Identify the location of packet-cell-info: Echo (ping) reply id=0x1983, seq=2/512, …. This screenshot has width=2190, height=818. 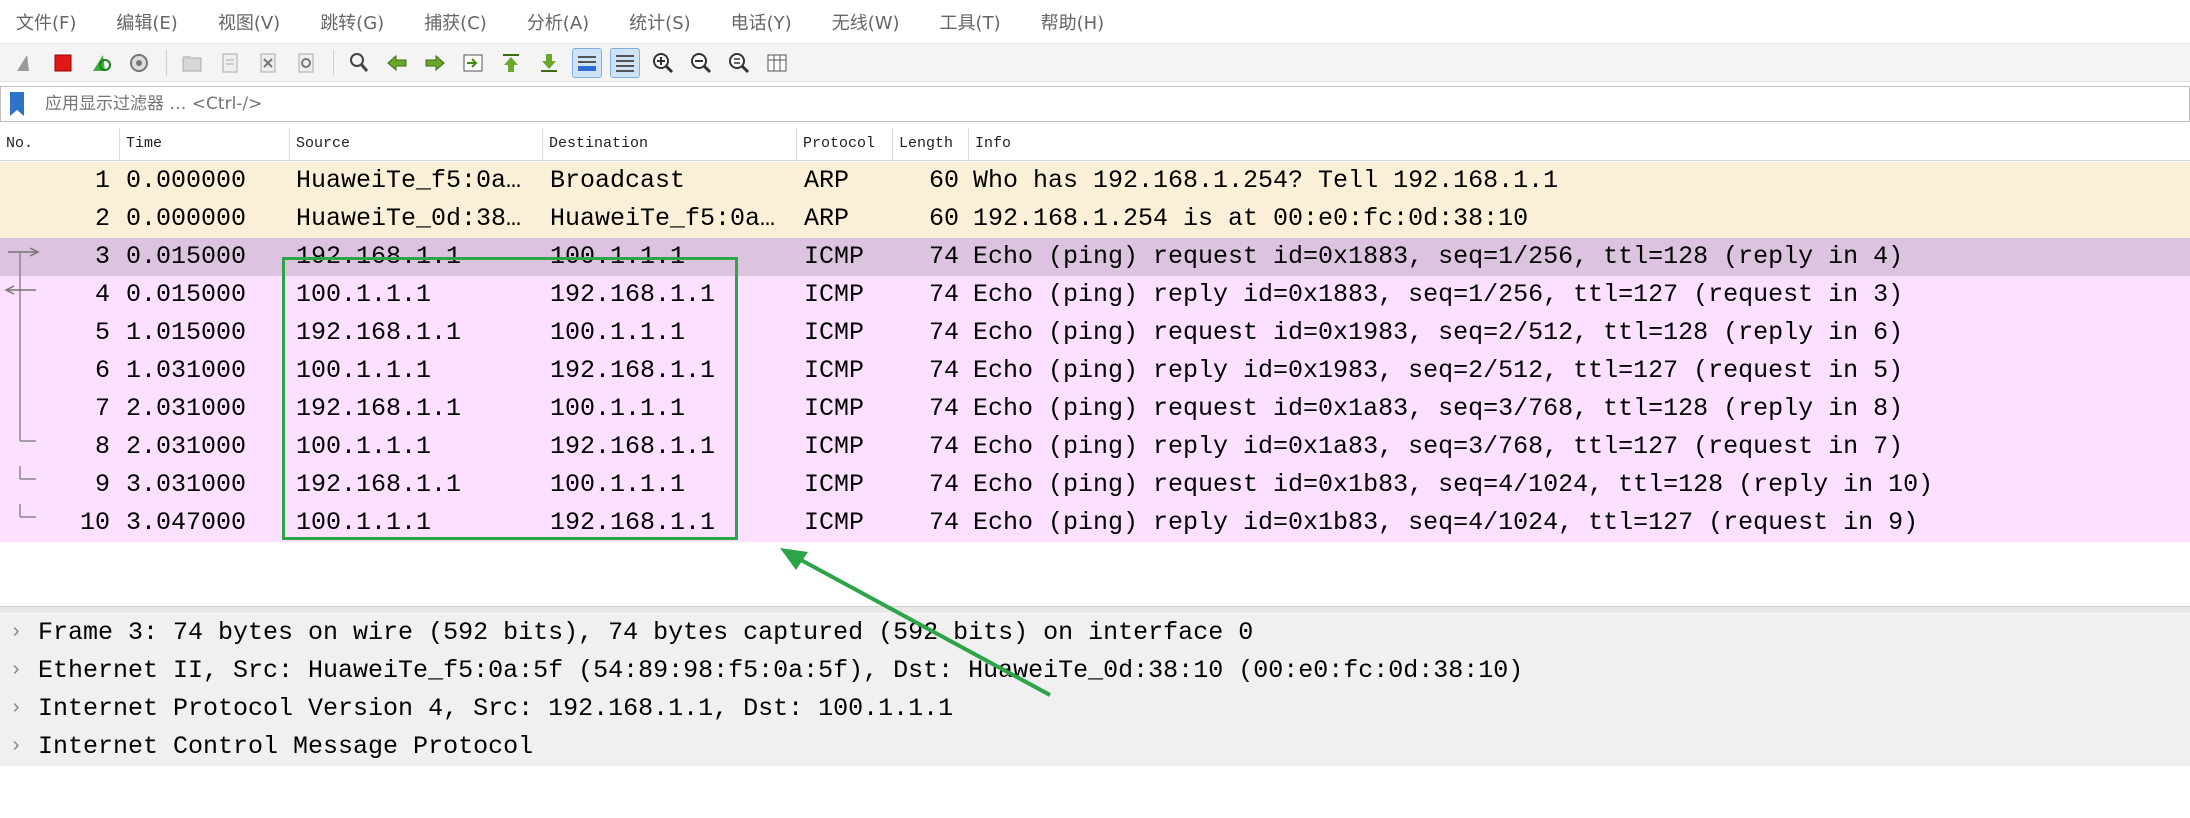
(1438, 370).